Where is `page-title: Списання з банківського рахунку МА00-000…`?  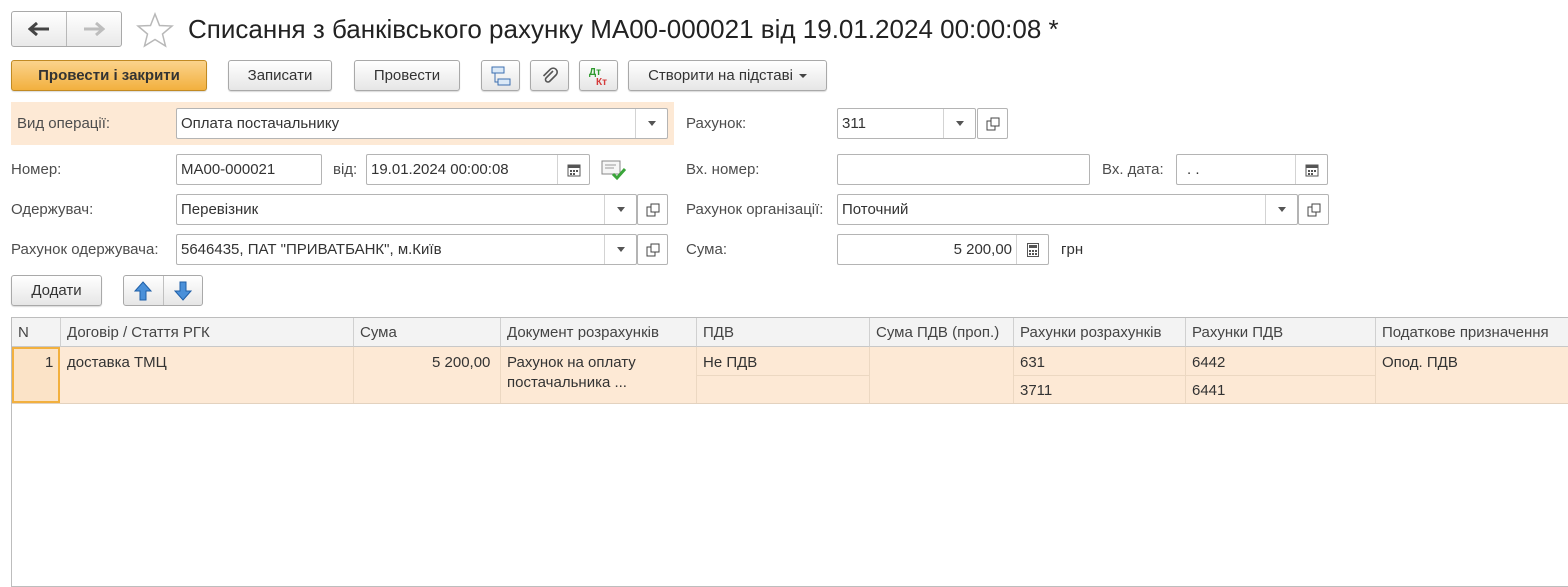 page-title: Списання з банківського рахунку МА00-000… is located at coordinates (623, 29).